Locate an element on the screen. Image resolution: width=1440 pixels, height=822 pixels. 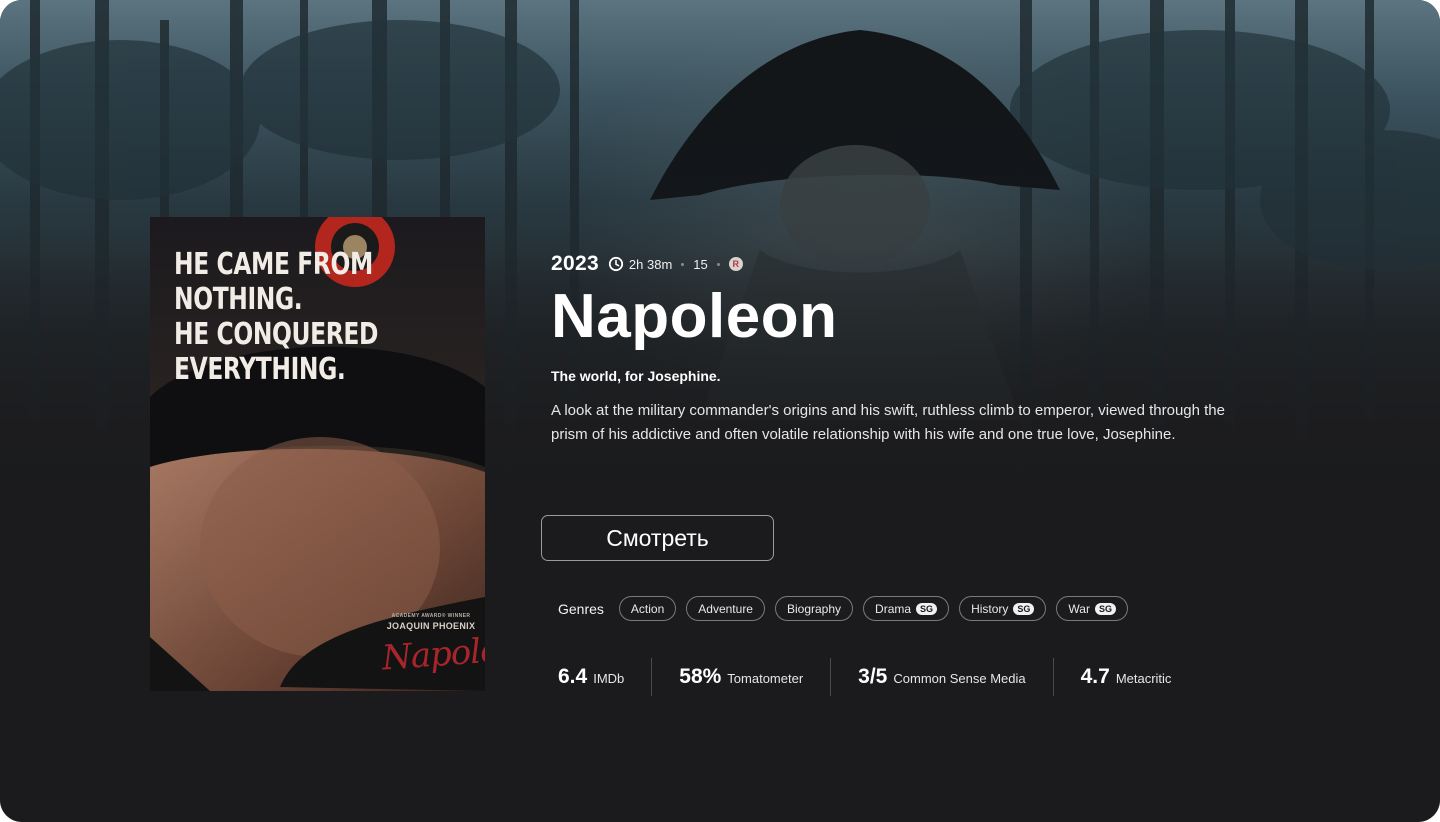
genre-chip-history: History SG is located at coordinates (1003, 608).